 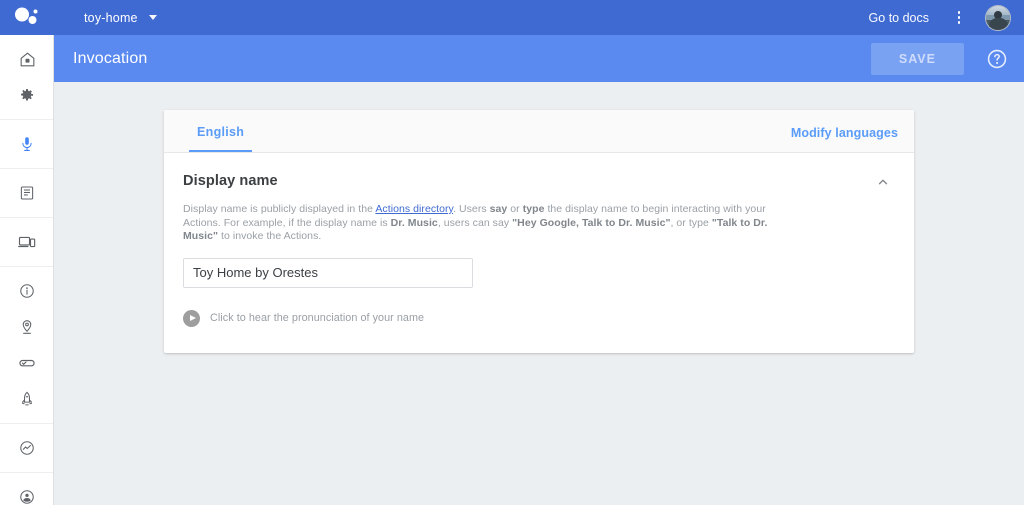 I want to click on sidebar-item-directory-information, so click(x=26, y=291).